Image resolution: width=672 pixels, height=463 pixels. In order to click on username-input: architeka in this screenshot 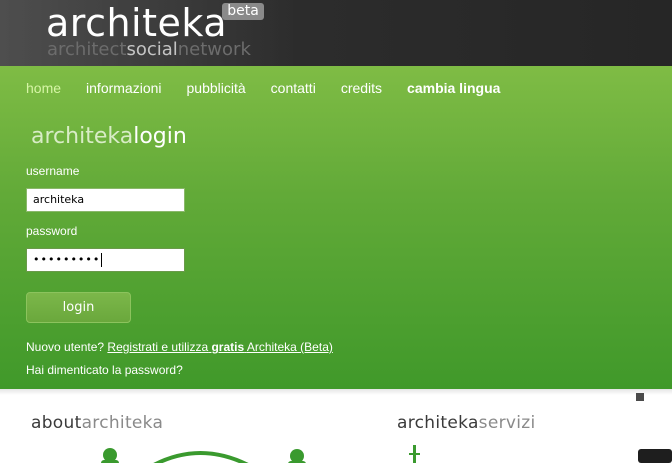, I will do `click(105, 200)`.